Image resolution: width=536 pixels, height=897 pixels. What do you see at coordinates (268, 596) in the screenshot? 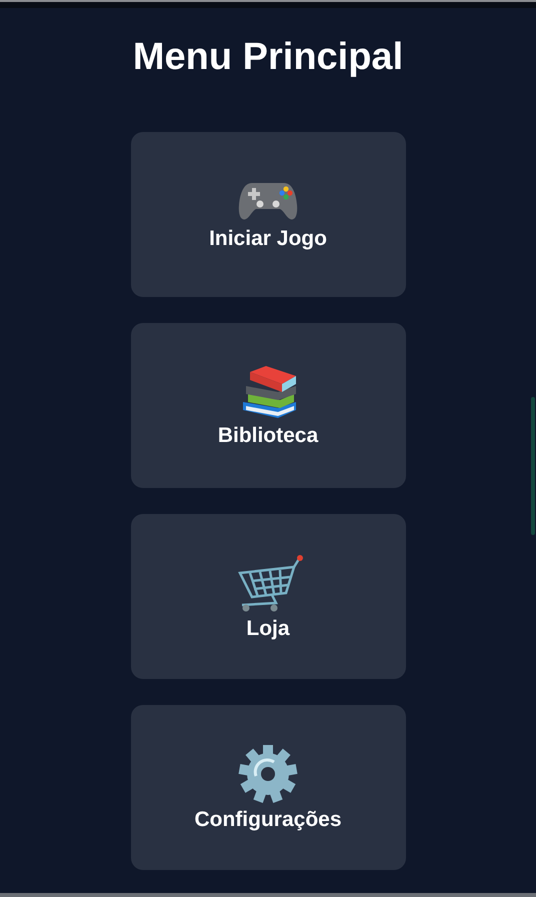
I see `menu-card: Loja` at bounding box center [268, 596].